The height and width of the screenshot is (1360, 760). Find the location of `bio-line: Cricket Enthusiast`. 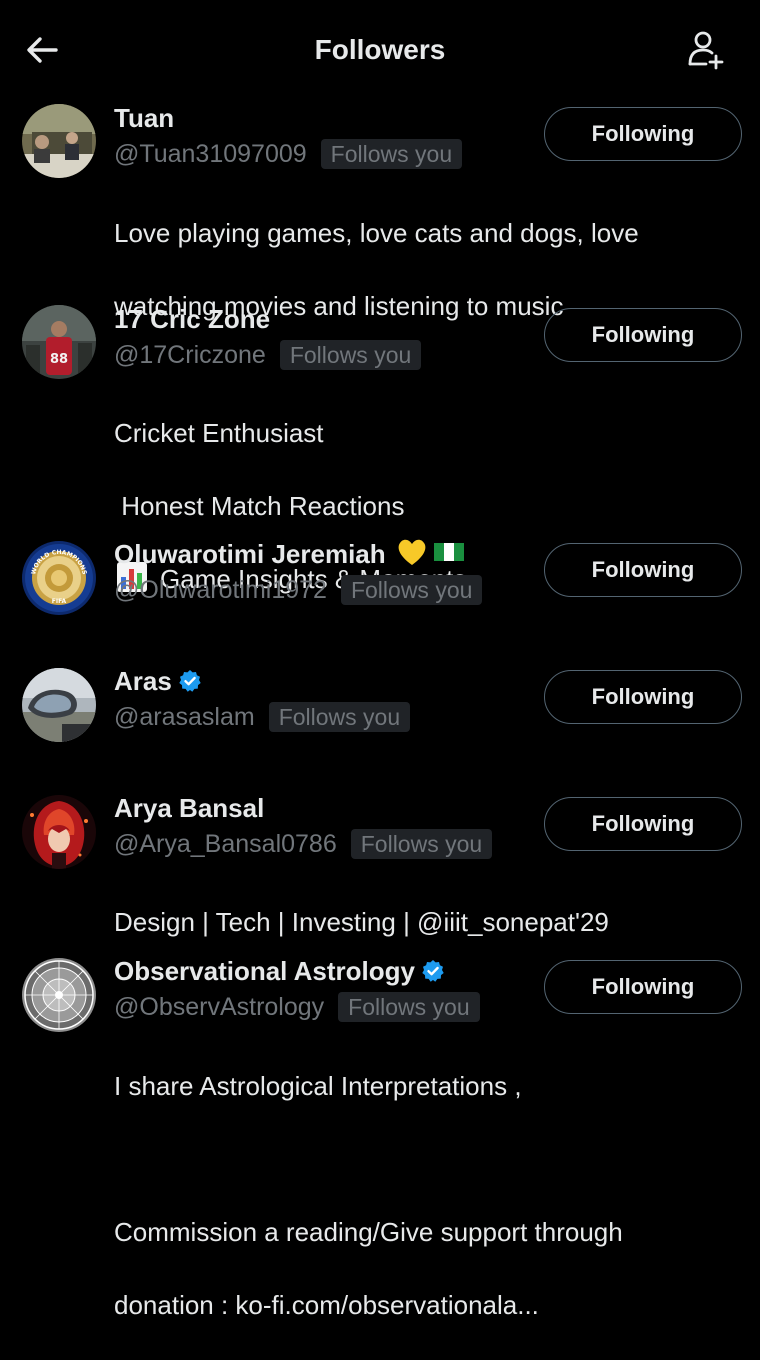

bio-line: Cricket Enthusiast is located at coordinates (219, 432).